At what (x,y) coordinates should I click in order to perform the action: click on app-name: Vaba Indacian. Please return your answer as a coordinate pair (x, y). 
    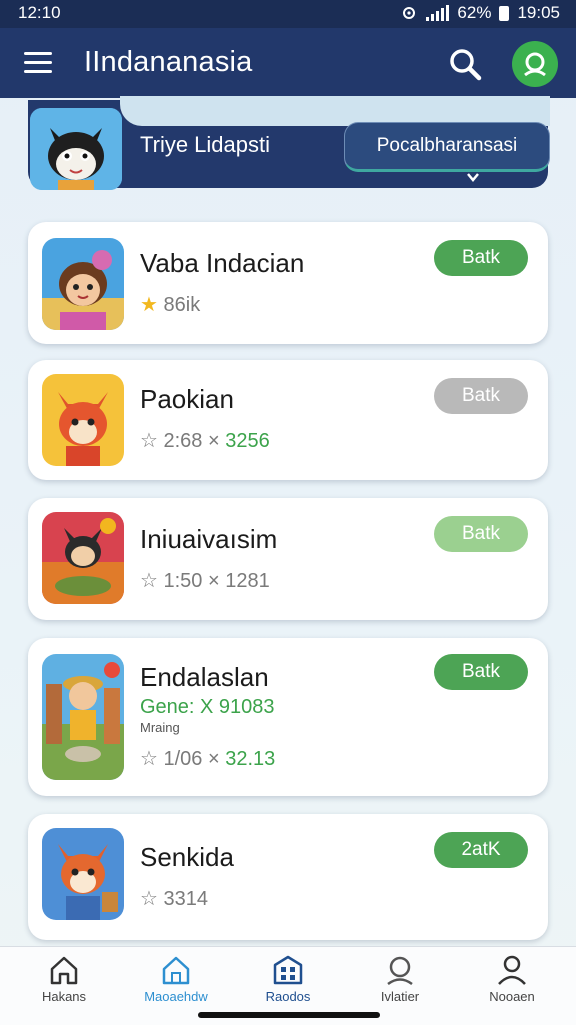
    Looking at the image, I should click on (222, 263).